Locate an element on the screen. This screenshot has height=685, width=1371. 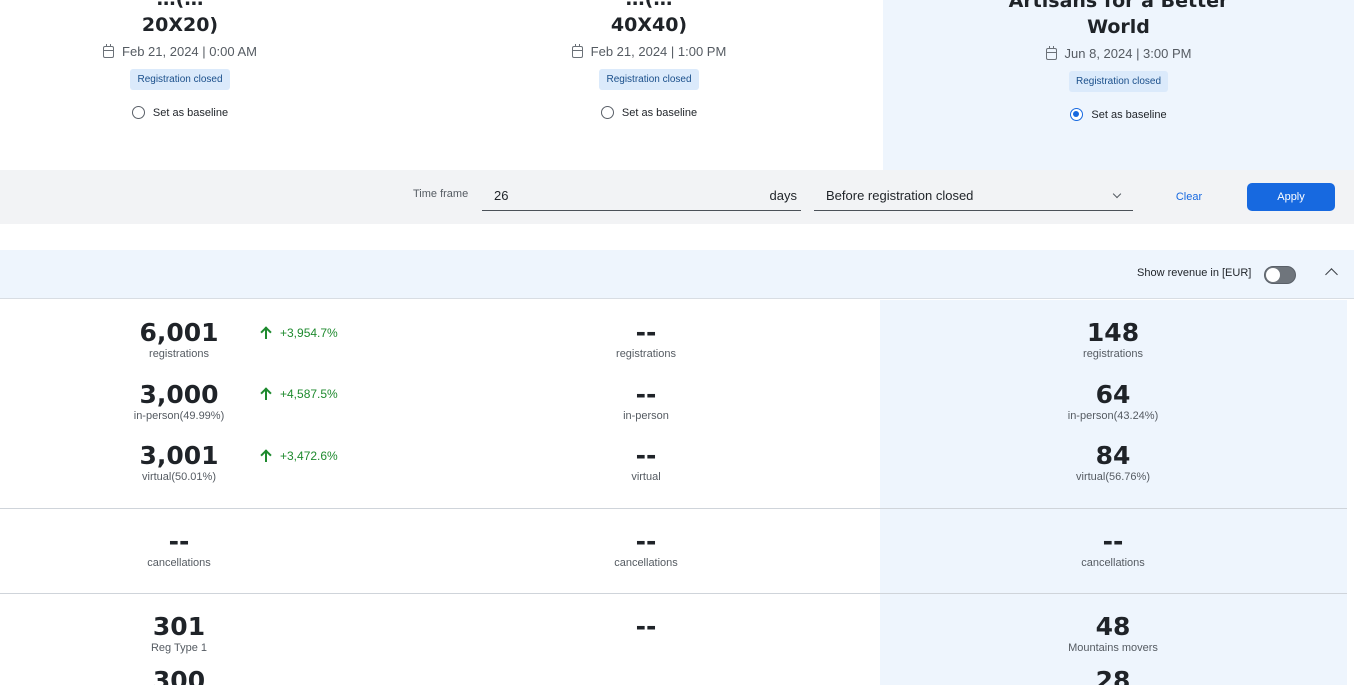
apply-button: Apply is located at coordinates (1291, 197).